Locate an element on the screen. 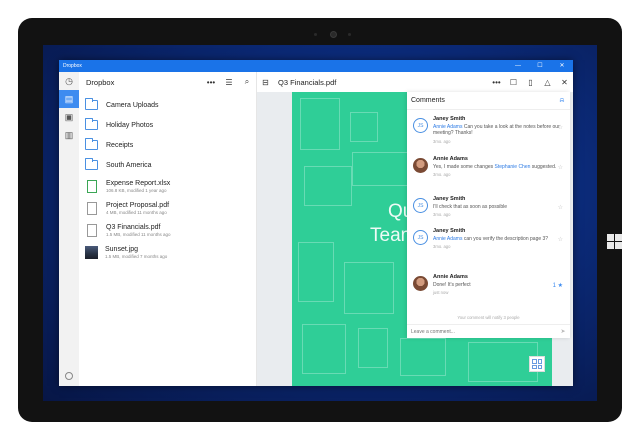 The image size is (640, 426). gear-icon is located at coordinates (69, 376).